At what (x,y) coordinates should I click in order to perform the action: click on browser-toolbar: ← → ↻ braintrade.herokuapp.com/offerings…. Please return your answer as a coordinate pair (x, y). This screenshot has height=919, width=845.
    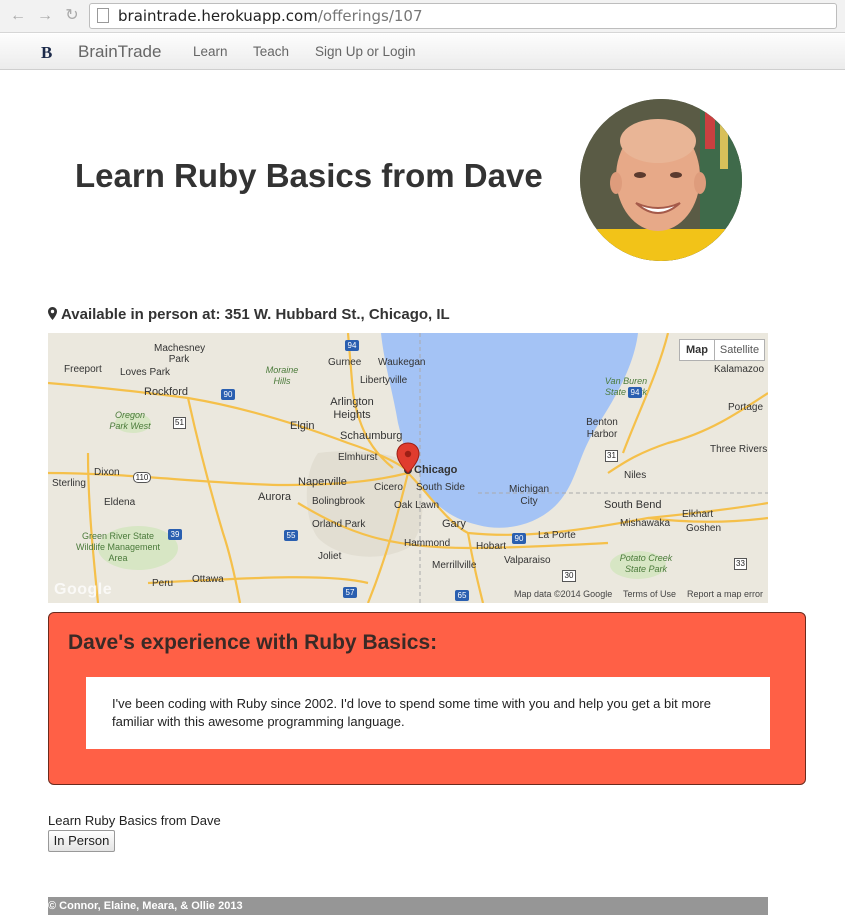
    Looking at the image, I should click on (422, 16).